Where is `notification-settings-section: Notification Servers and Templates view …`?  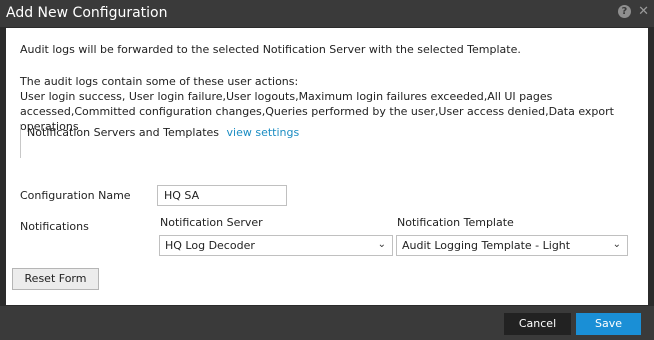
notification-settings-section: Notification Servers and Templates view … is located at coordinates (270, 141).